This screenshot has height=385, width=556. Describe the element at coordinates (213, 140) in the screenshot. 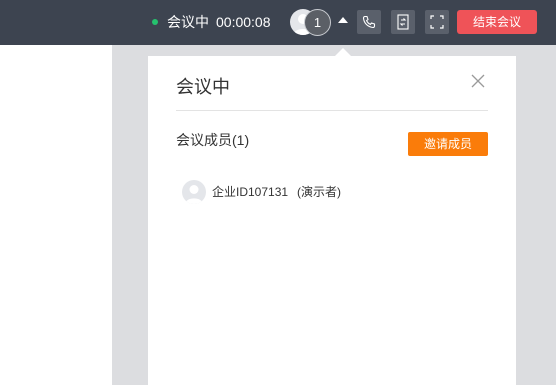

I see `members-count-label: 会议成员(1)` at that location.